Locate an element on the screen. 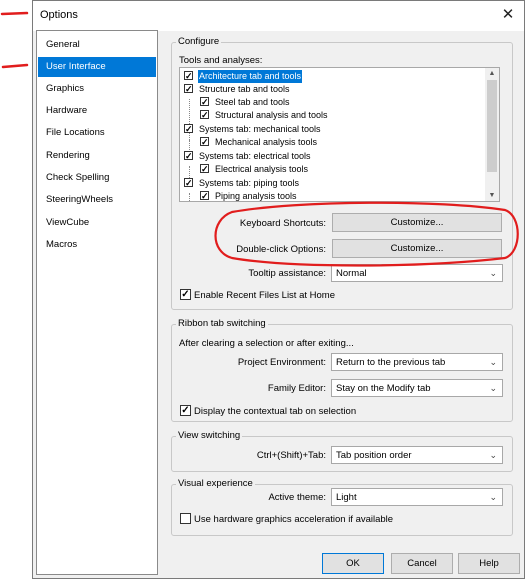  annotation-underline-user-interface is located at coordinates (15, 66).